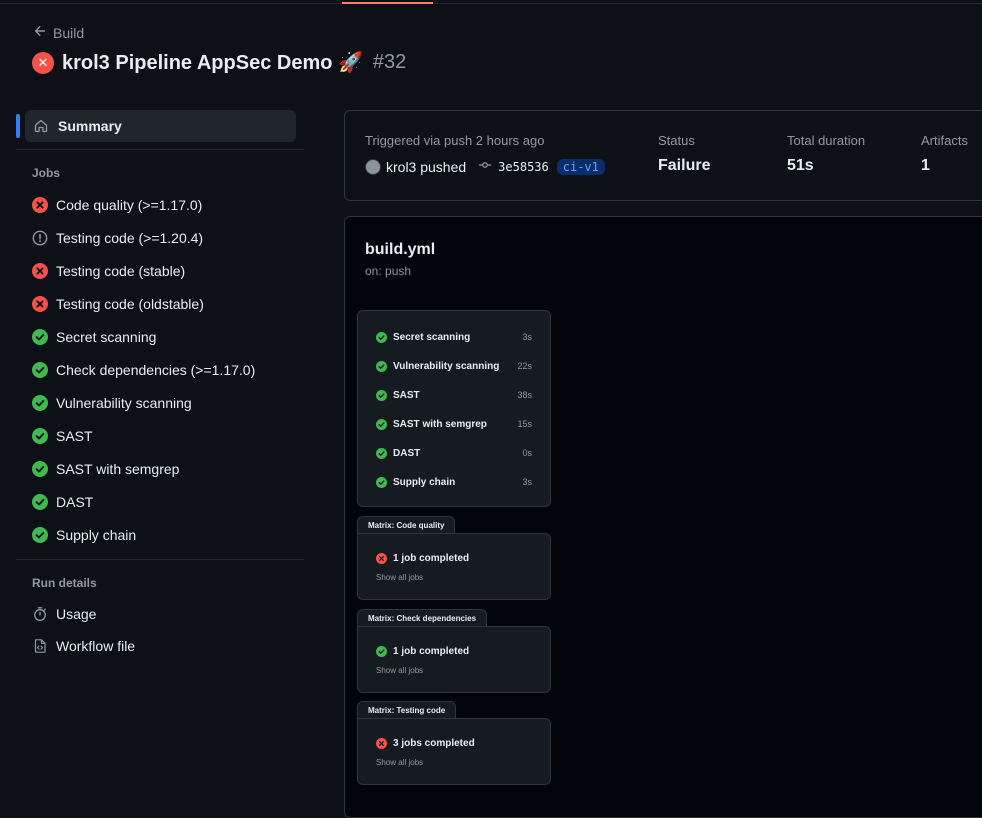  What do you see at coordinates (160, 501) in the screenshot?
I see `sidebar-job-item: DAST` at bounding box center [160, 501].